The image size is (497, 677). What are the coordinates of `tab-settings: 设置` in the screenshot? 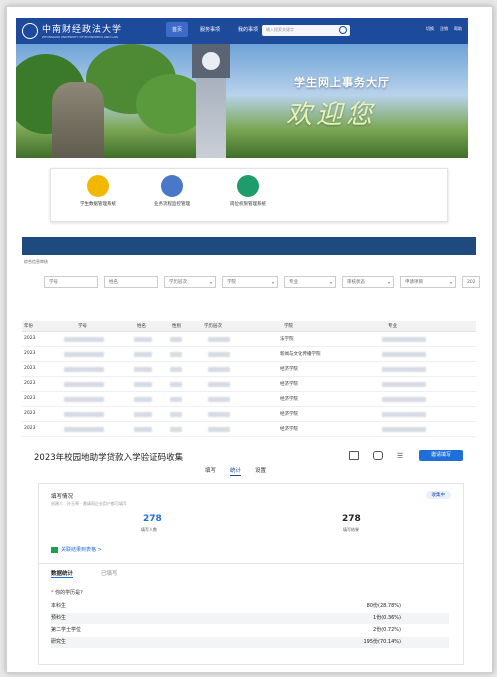 It's located at (260, 471).